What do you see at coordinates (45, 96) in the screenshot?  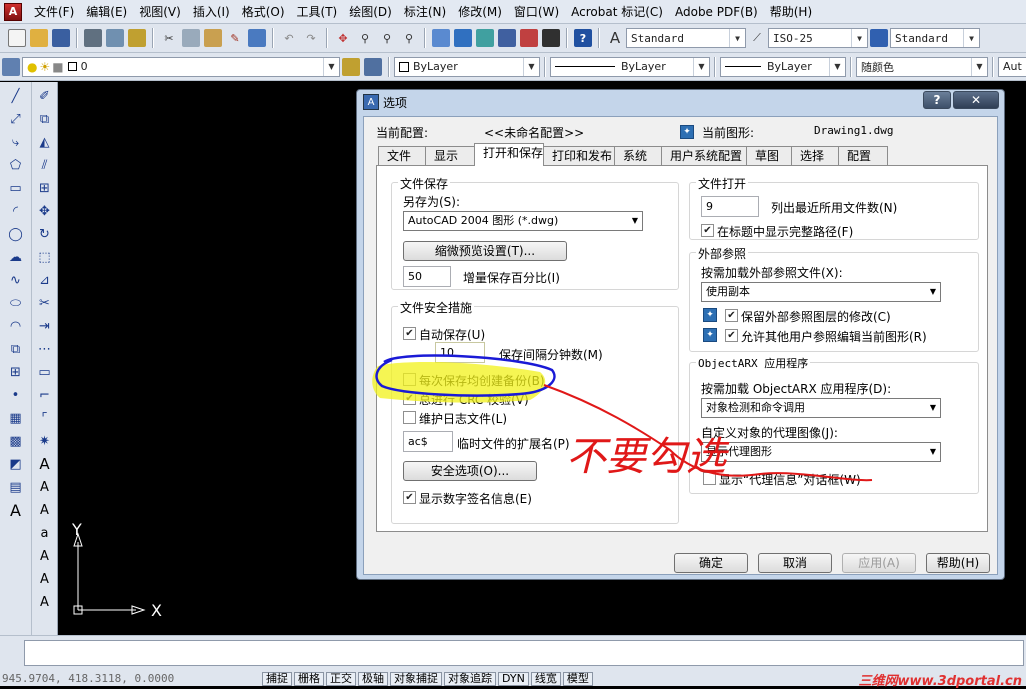 I see `erase-icon: ✐` at bounding box center [45, 96].